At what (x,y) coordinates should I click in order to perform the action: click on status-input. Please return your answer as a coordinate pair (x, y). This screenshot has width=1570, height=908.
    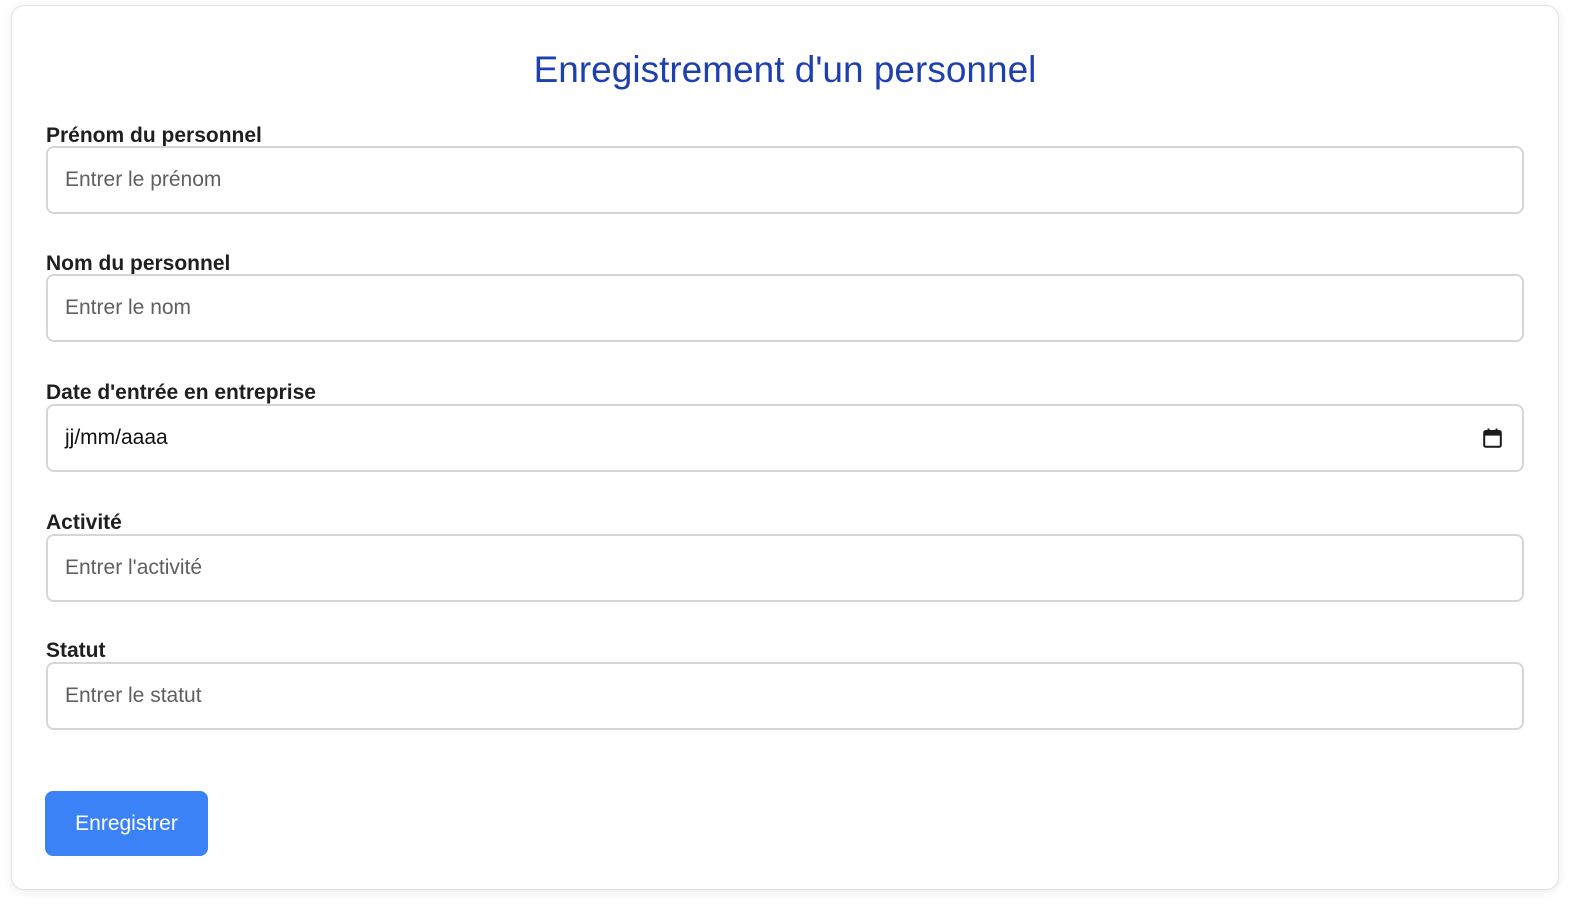
    Looking at the image, I should click on (785, 696).